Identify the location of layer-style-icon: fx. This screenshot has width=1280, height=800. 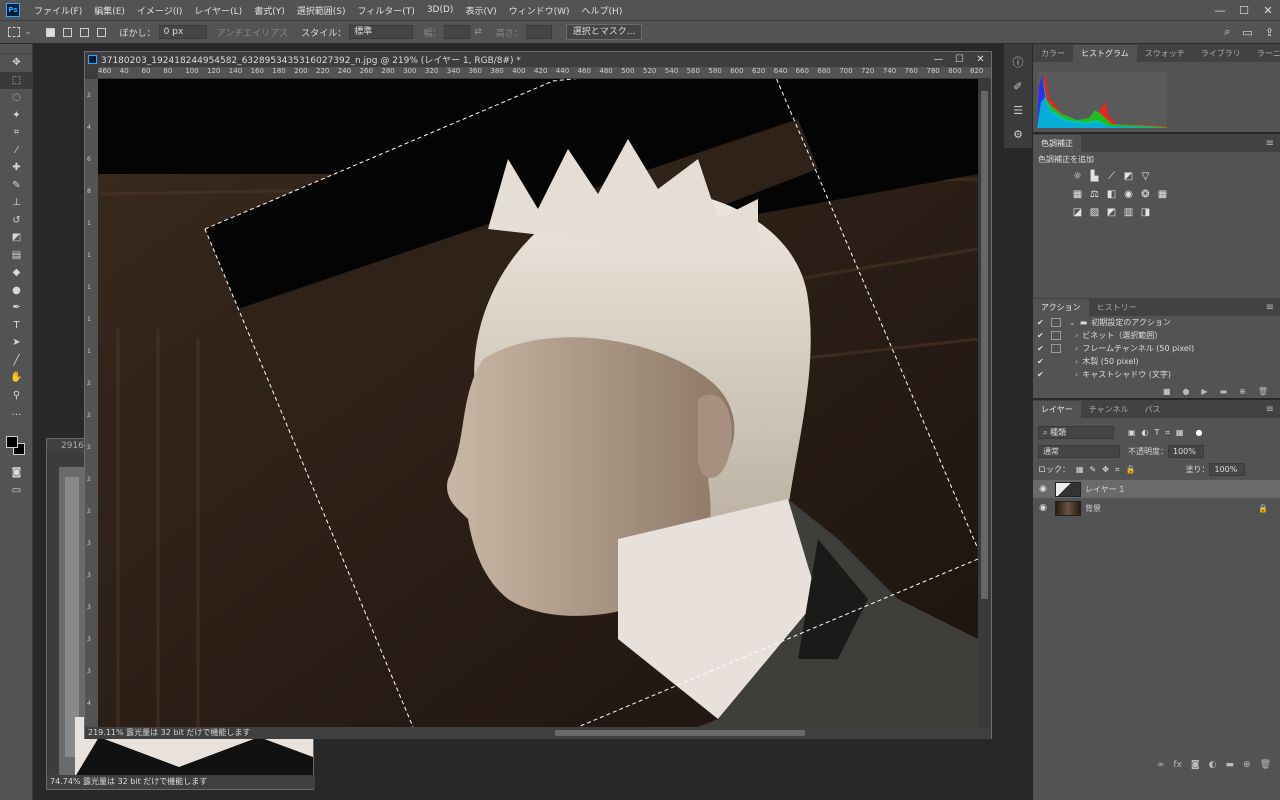
(1177, 765).